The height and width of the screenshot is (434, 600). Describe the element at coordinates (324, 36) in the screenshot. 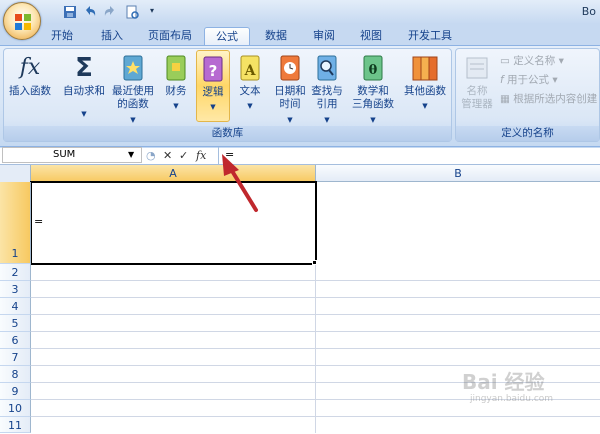

I see `tab-review: 审阅` at that location.